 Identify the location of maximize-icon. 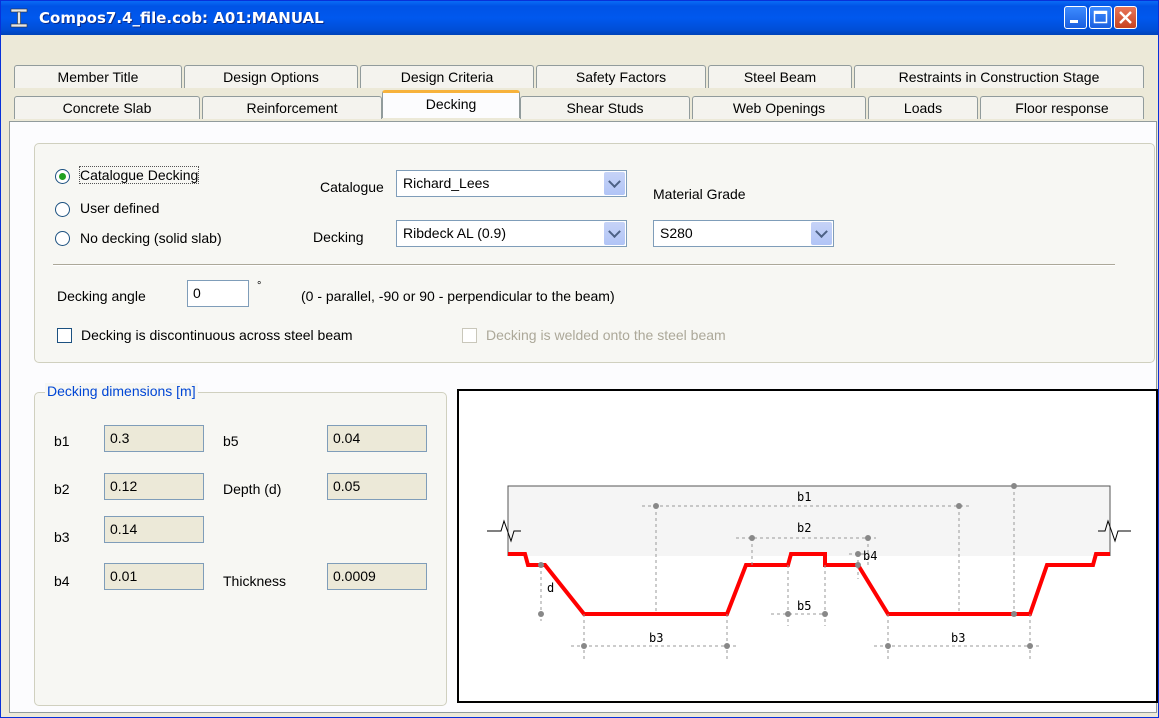
(1100, 17).